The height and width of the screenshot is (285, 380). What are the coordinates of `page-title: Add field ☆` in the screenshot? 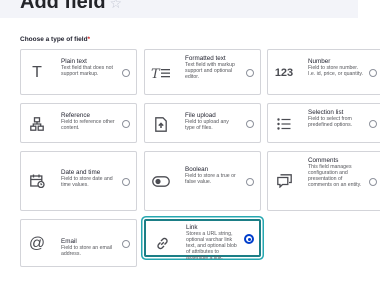 It's located at (71, 7).